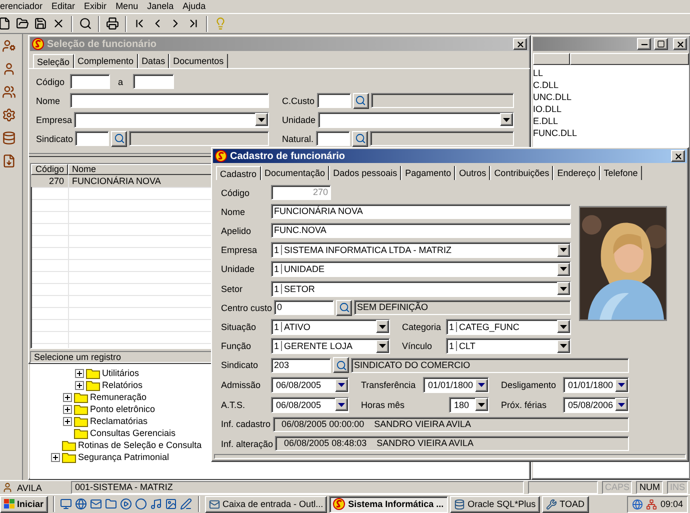 This screenshot has height=513, width=690. What do you see at coordinates (428, 173) in the screenshot?
I see `tab: Pagamento` at bounding box center [428, 173].